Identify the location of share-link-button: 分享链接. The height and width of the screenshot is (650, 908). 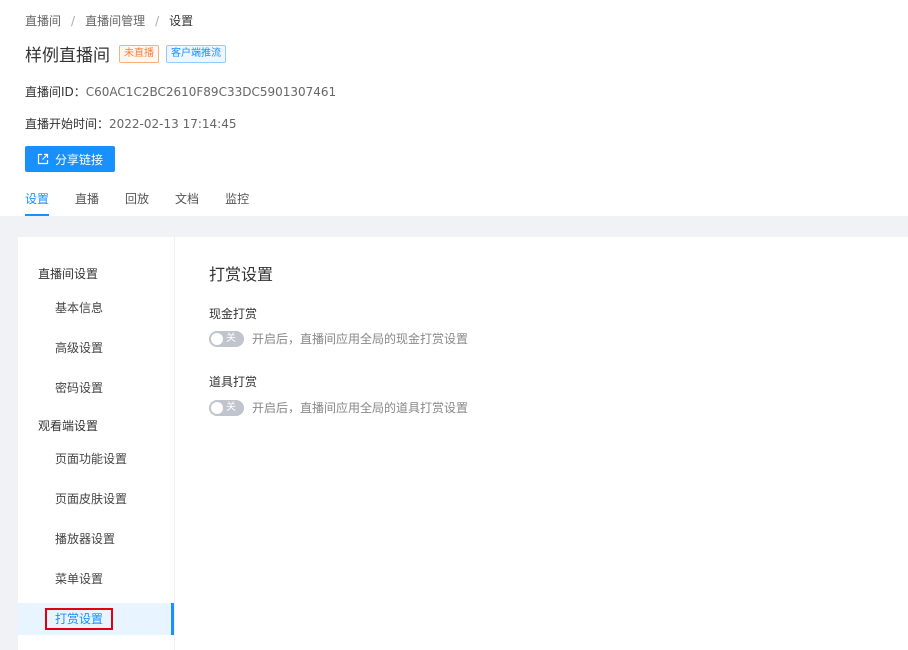
(70, 159).